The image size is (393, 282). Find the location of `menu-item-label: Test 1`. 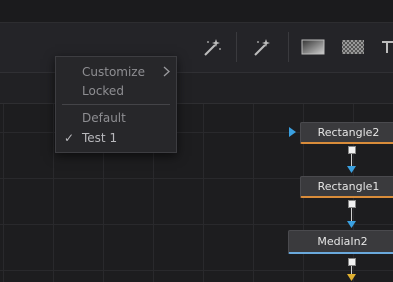

menu-item-label: Test 1 is located at coordinates (100, 138).